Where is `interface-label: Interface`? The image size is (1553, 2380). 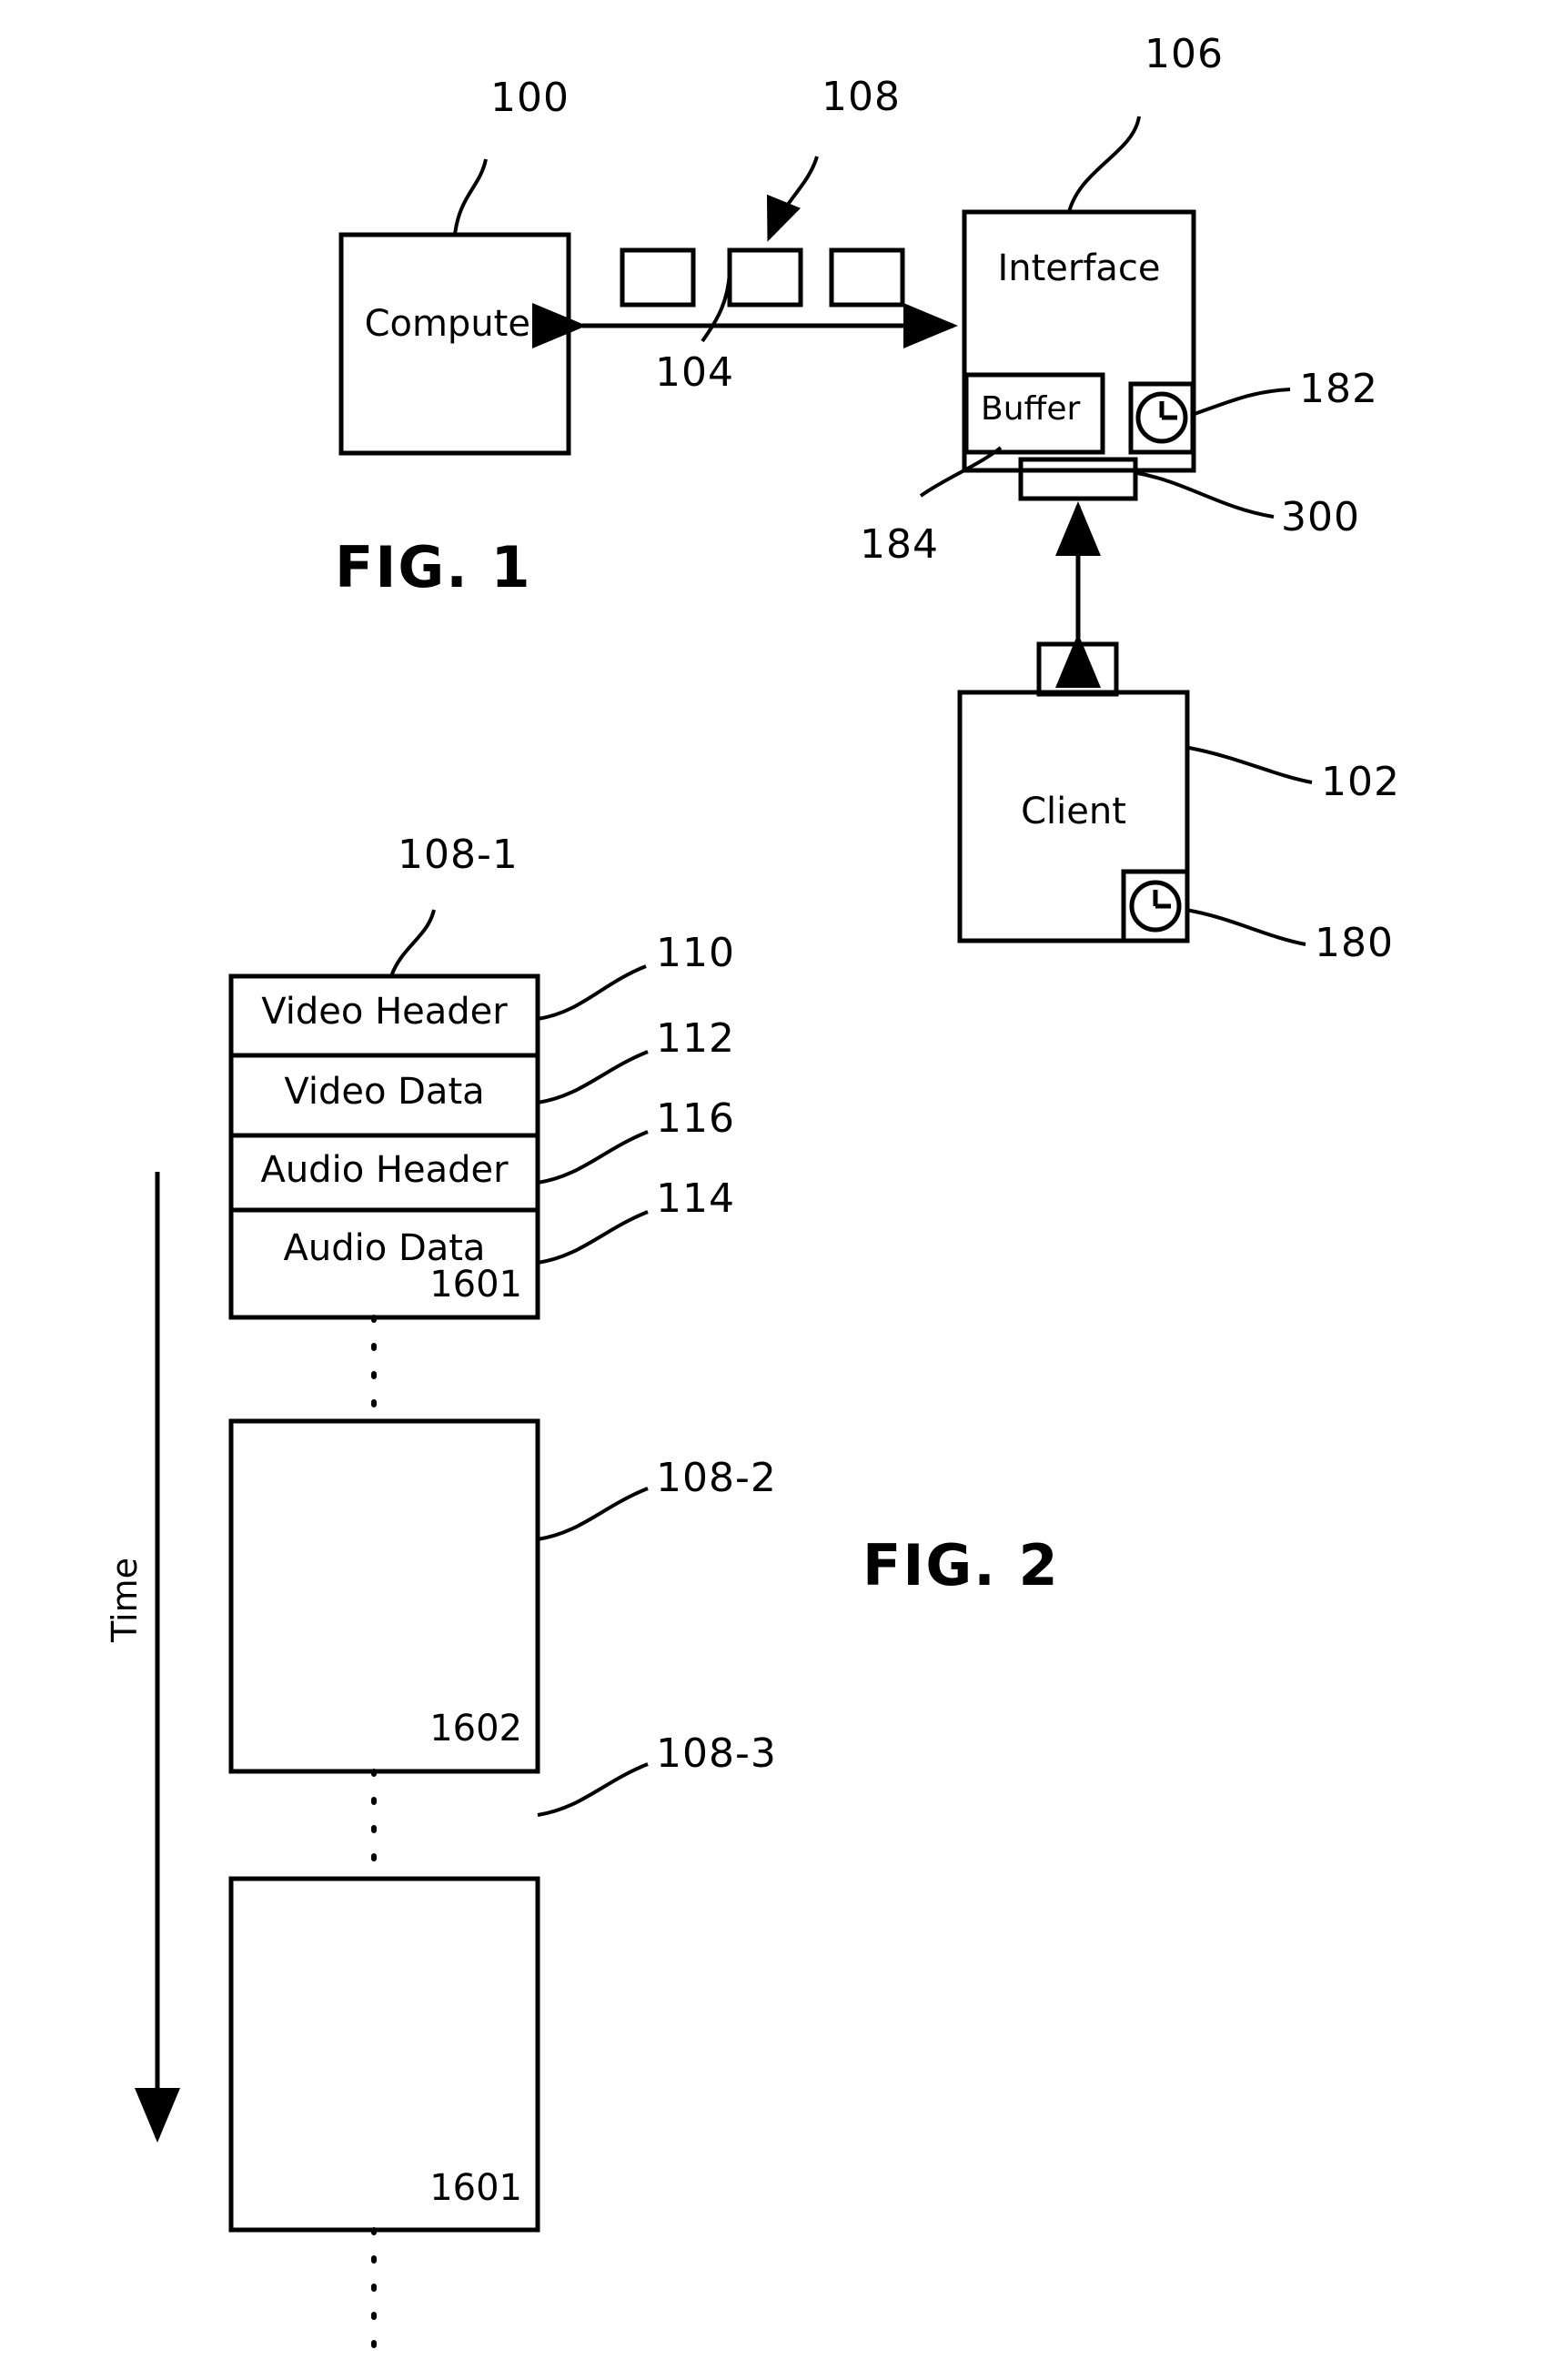
interface-label: Interface is located at coordinates (1079, 268).